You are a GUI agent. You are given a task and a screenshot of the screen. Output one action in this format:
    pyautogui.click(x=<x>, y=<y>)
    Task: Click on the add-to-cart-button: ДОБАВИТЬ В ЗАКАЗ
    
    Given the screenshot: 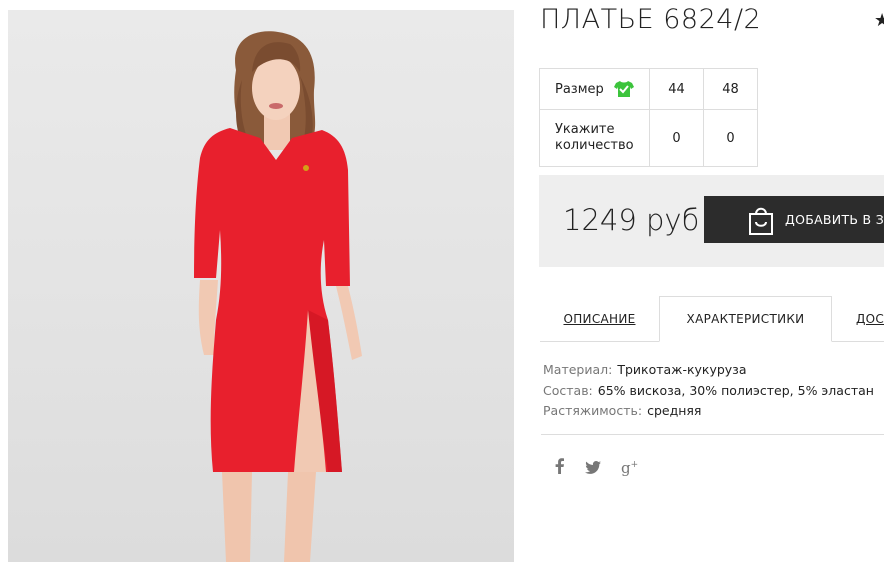 What is the action you would take?
    pyautogui.click(x=794, y=219)
    